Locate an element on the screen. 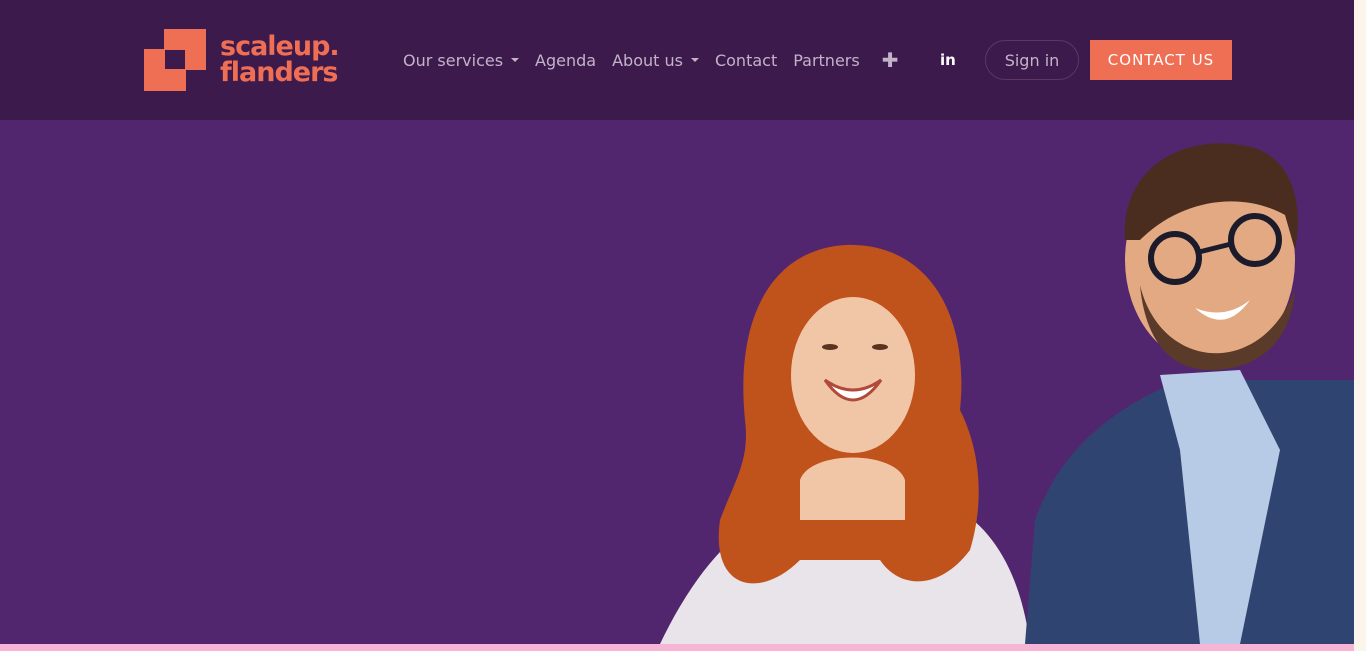 The image size is (1366, 651). nav-item-contact: Contact is located at coordinates (746, 60).